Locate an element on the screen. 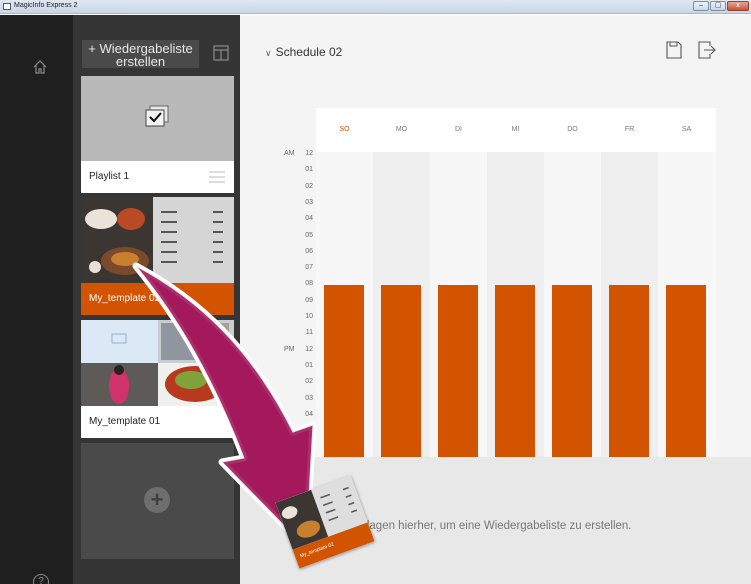  playlist-label: Playlist 1 is located at coordinates (109, 176).